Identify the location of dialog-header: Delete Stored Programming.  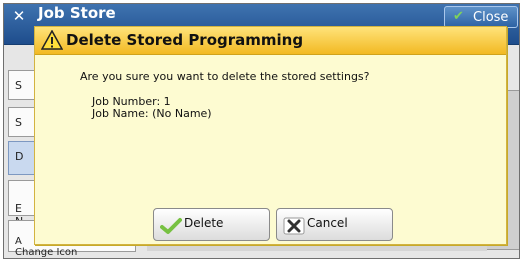
(270, 41).